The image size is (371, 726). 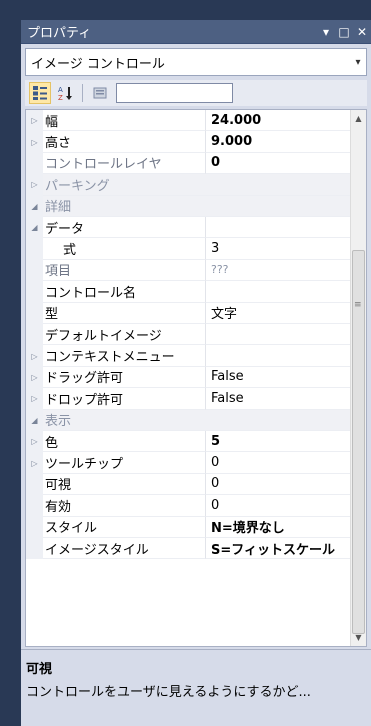 What do you see at coordinates (344, 32) in the screenshot?
I see `maximize-icon: □` at bounding box center [344, 32].